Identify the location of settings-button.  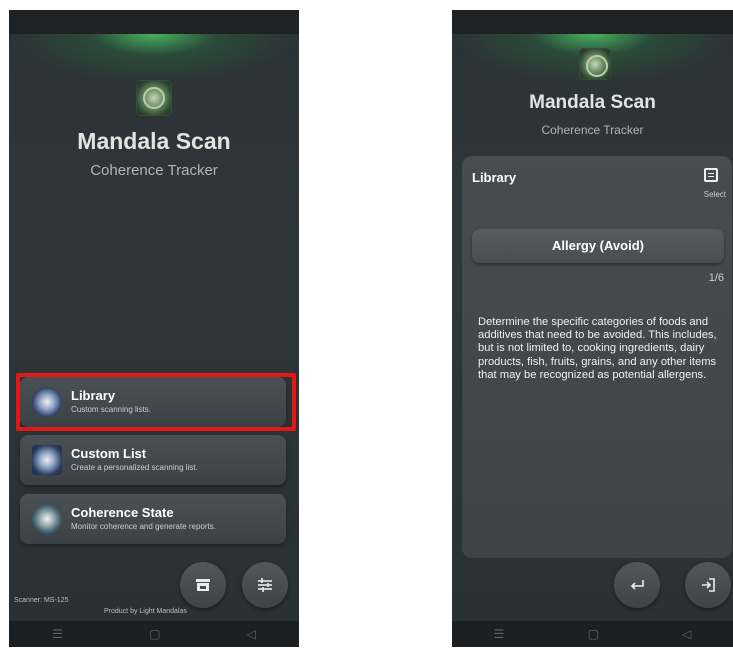
(265, 585).